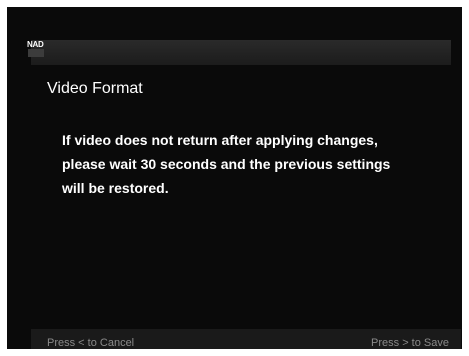 This screenshot has width=469, height=356. What do you see at coordinates (246, 339) in the screenshot?
I see `footer-bar: Press < to Cancel Press > to Save` at bounding box center [246, 339].